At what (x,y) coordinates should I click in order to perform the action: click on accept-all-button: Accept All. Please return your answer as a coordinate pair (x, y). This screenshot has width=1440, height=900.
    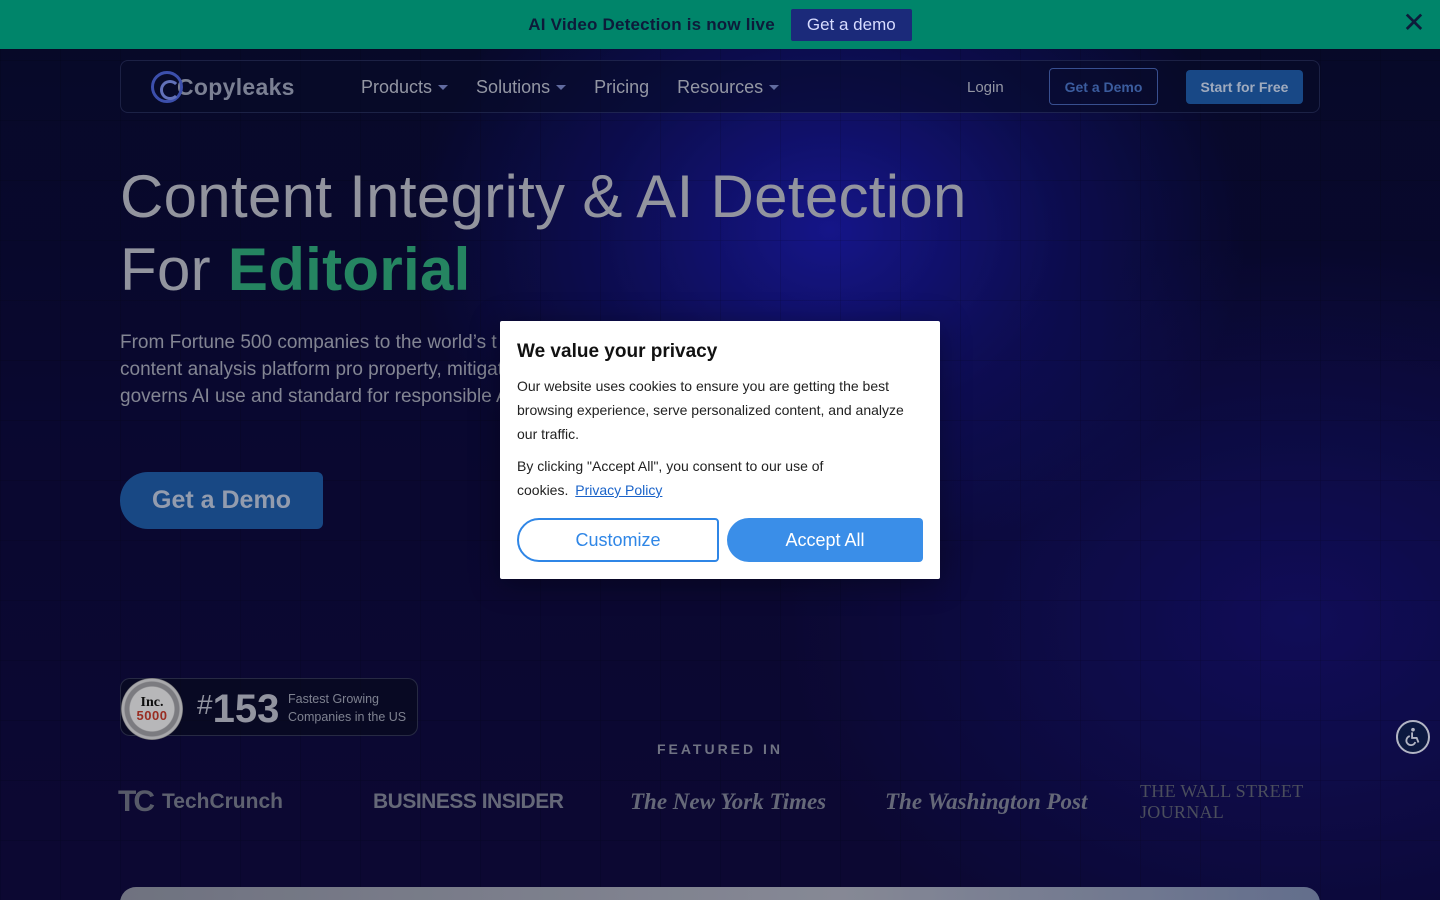
    Looking at the image, I should click on (825, 540).